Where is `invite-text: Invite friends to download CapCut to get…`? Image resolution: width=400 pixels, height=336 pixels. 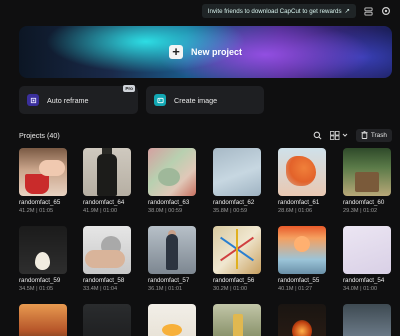
invite-text: Invite friends to download CapCut to get… is located at coordinates (274, 11).